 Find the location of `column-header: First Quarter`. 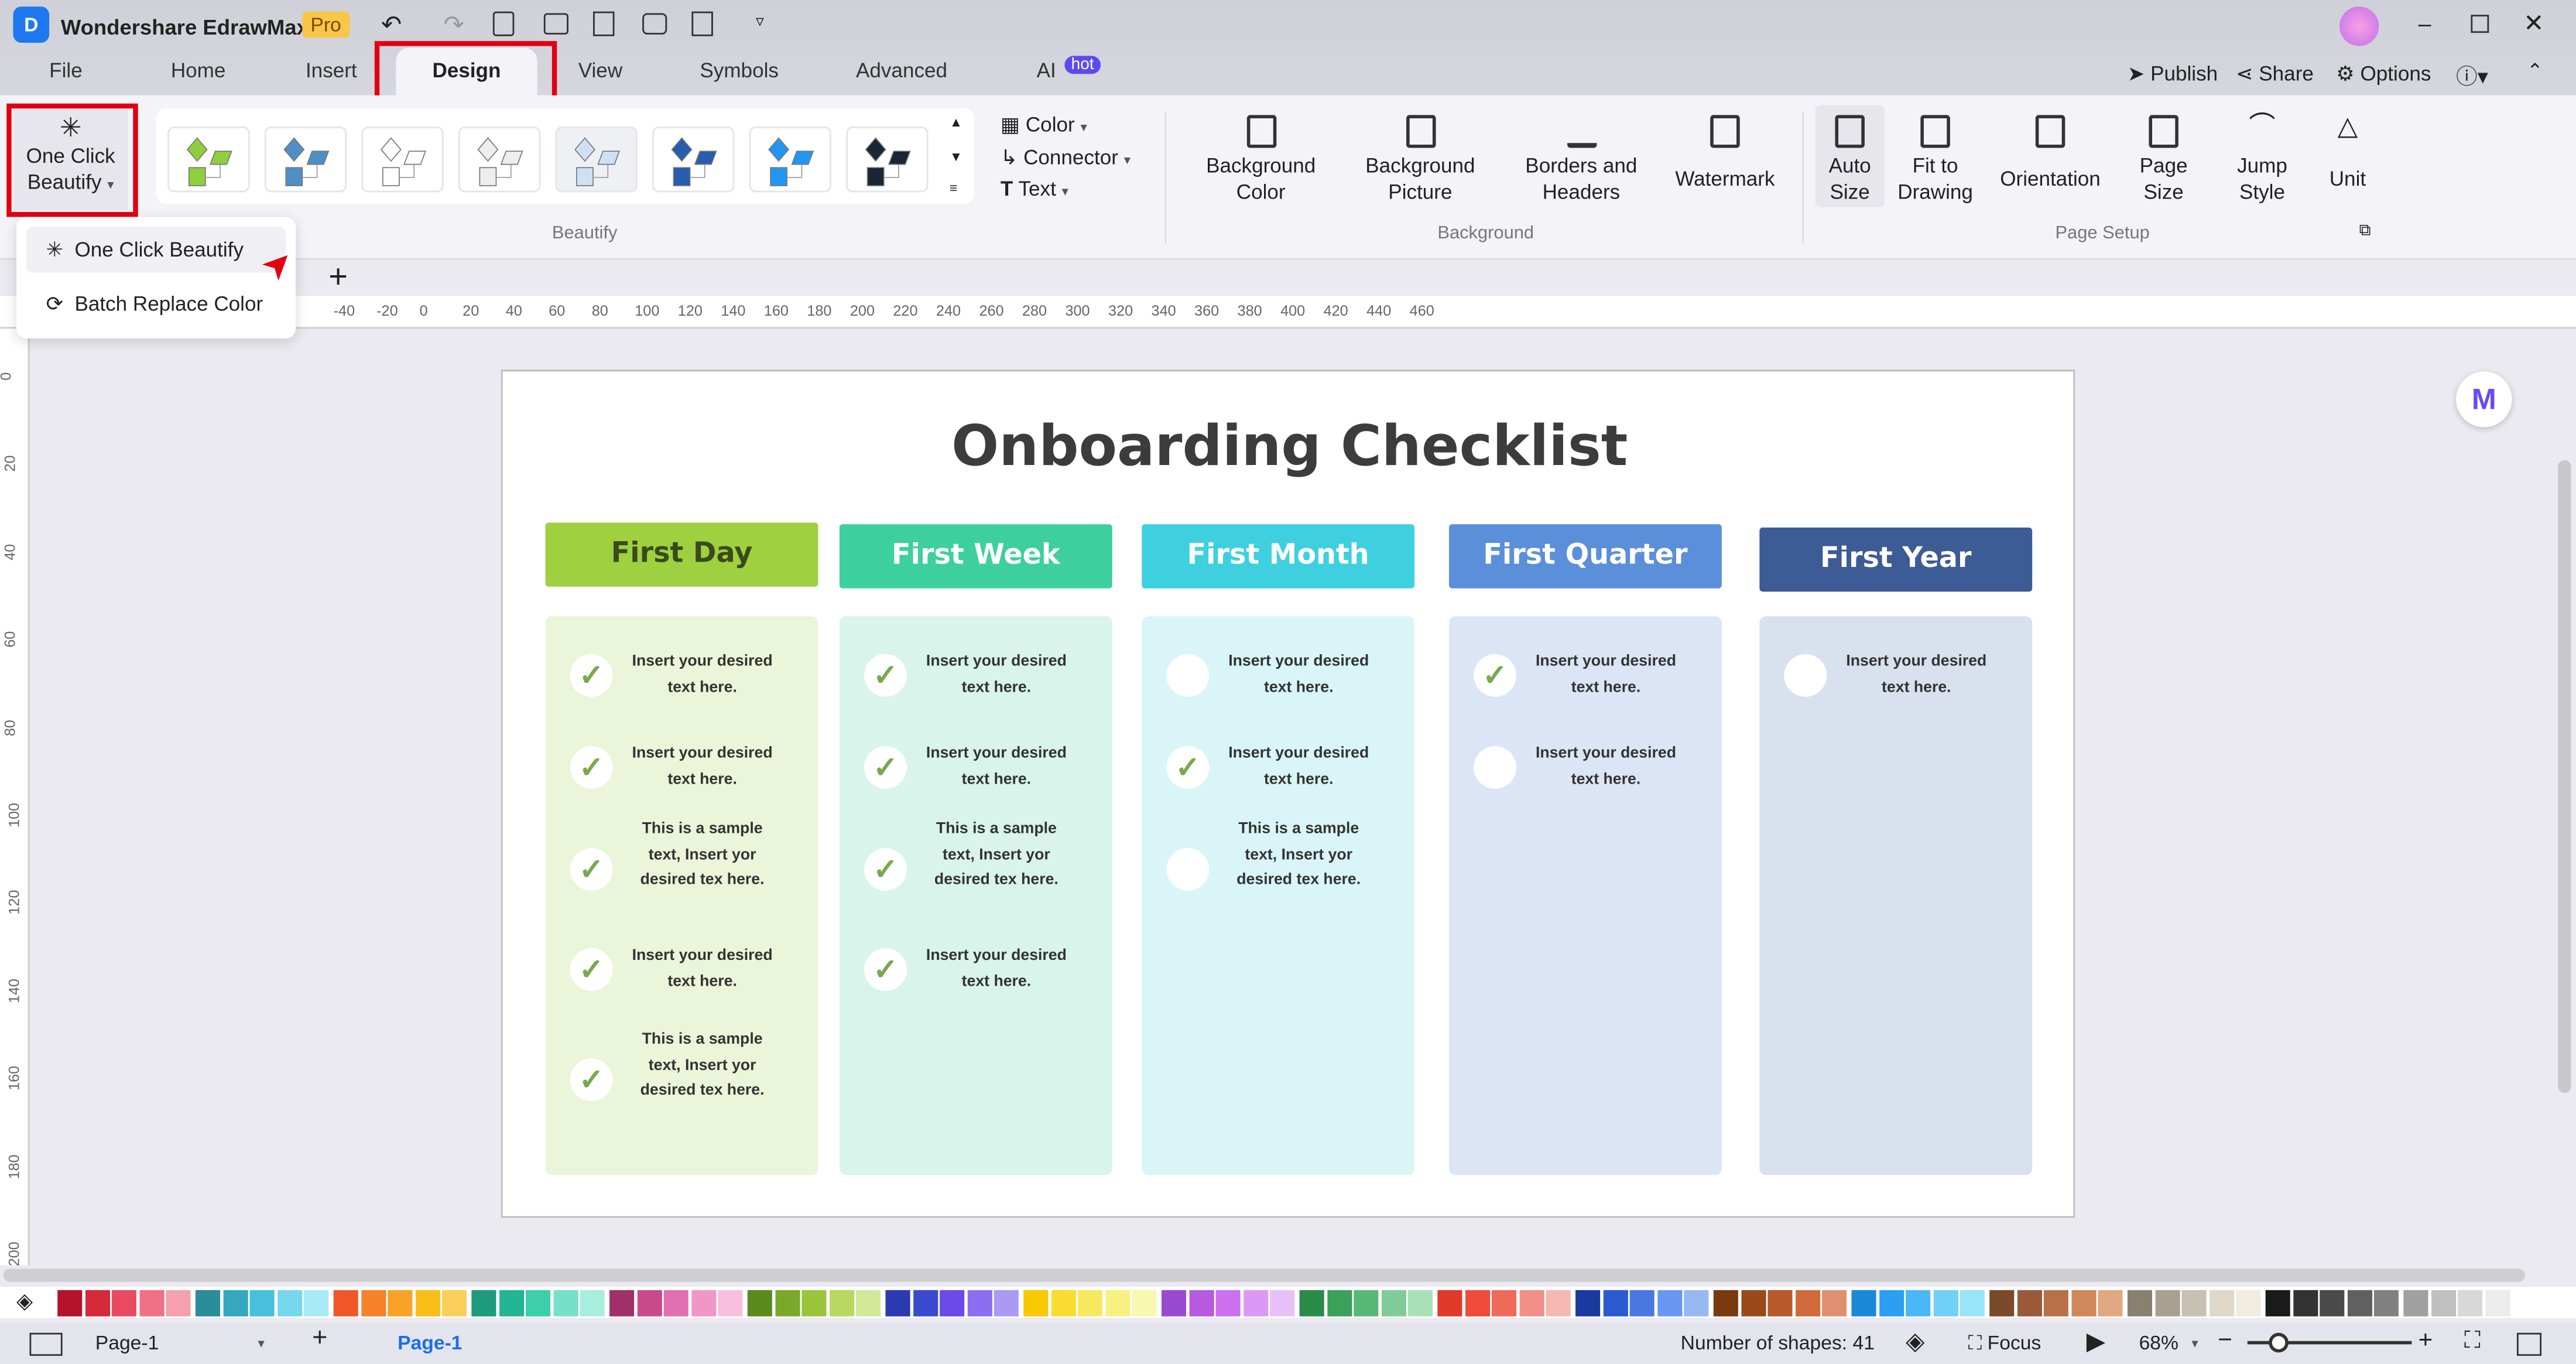

column-header: First Quarter is located at coordinates (1585, 556).